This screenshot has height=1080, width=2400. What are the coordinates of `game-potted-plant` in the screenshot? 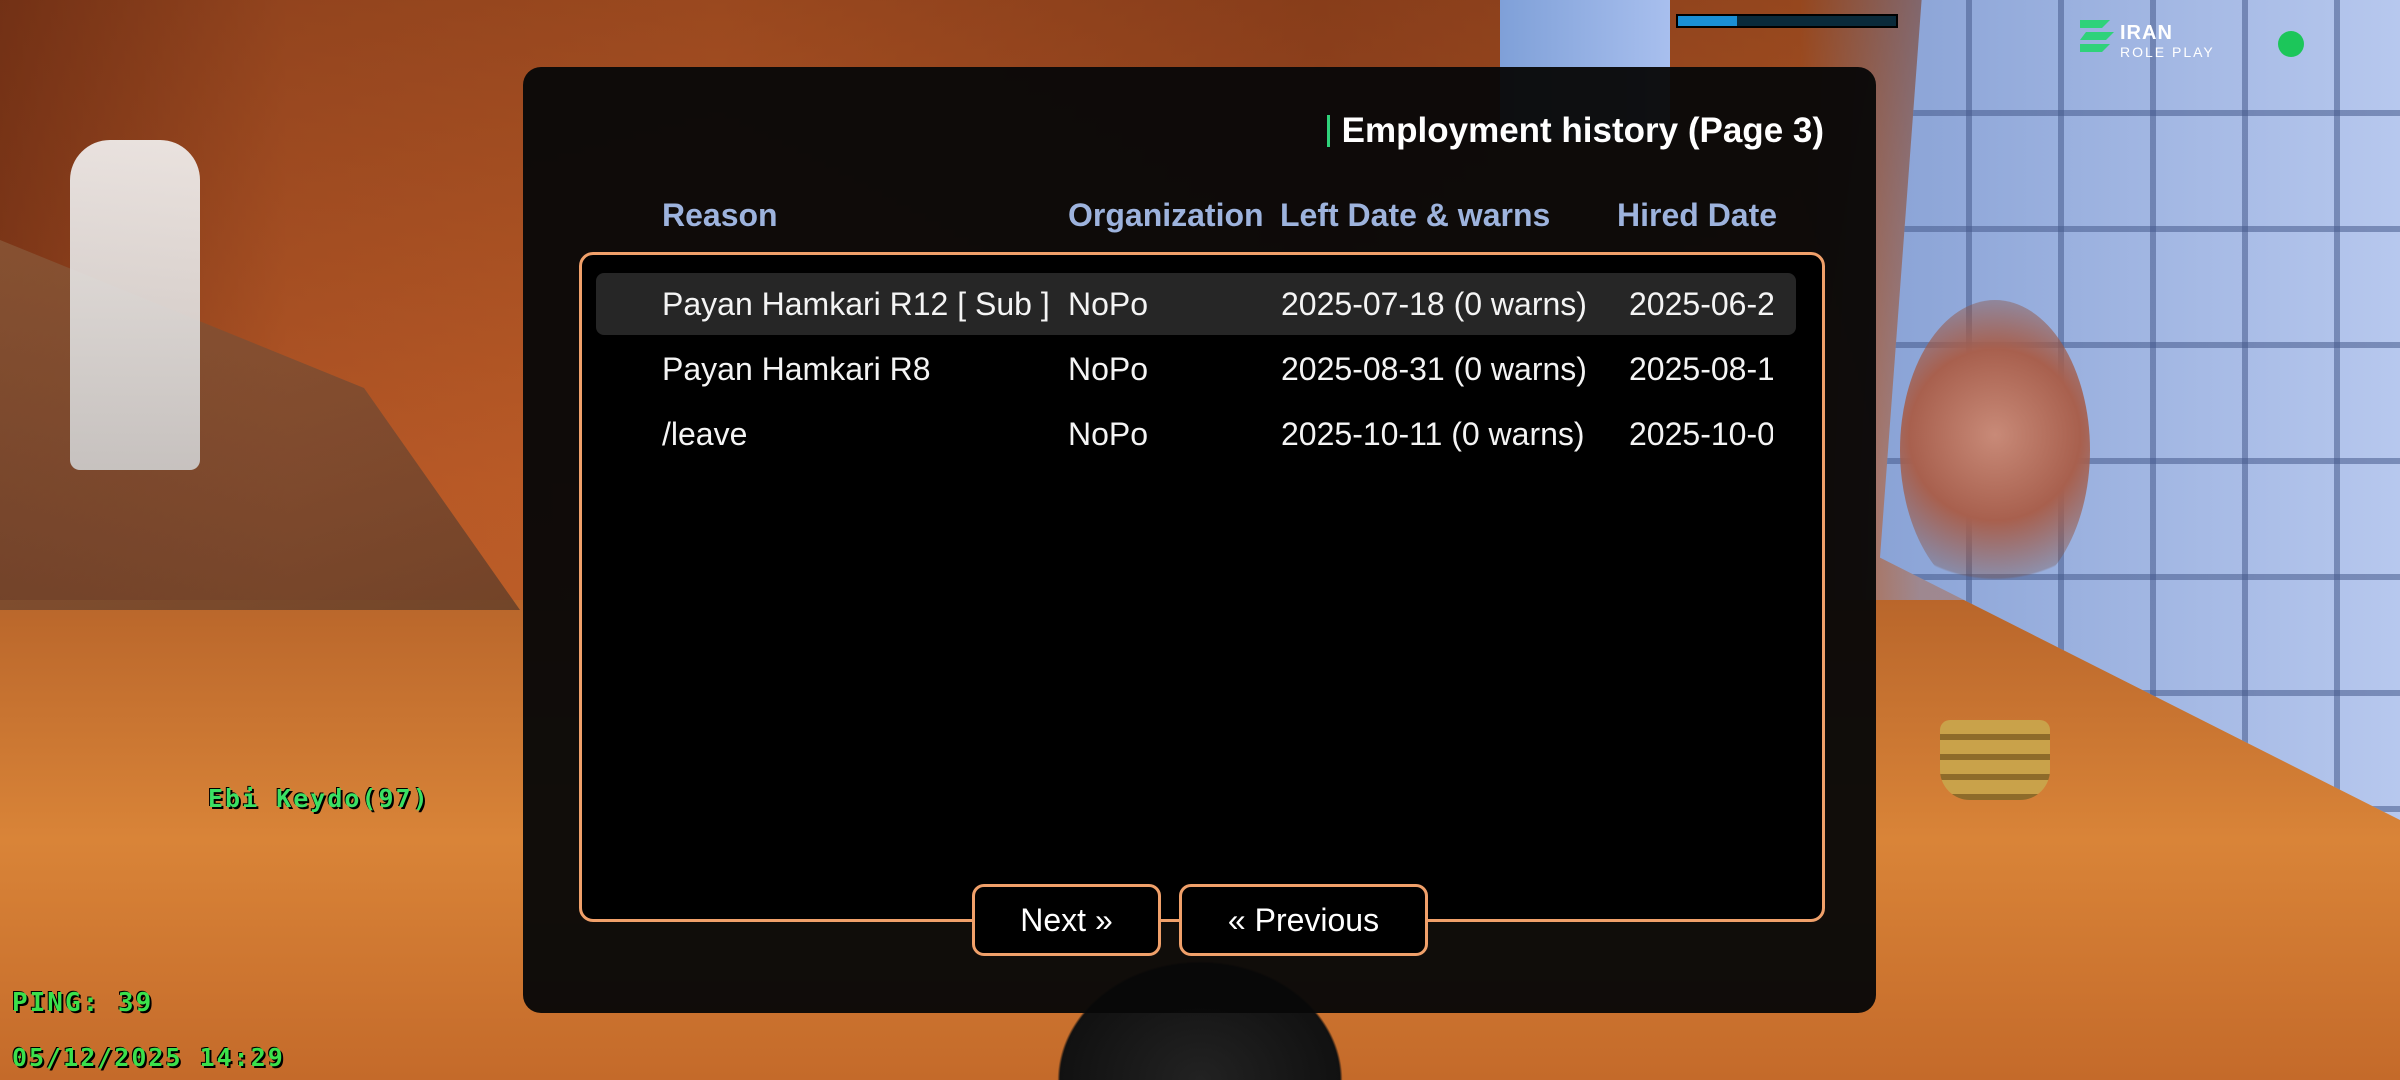 It's located at (1995, 550).